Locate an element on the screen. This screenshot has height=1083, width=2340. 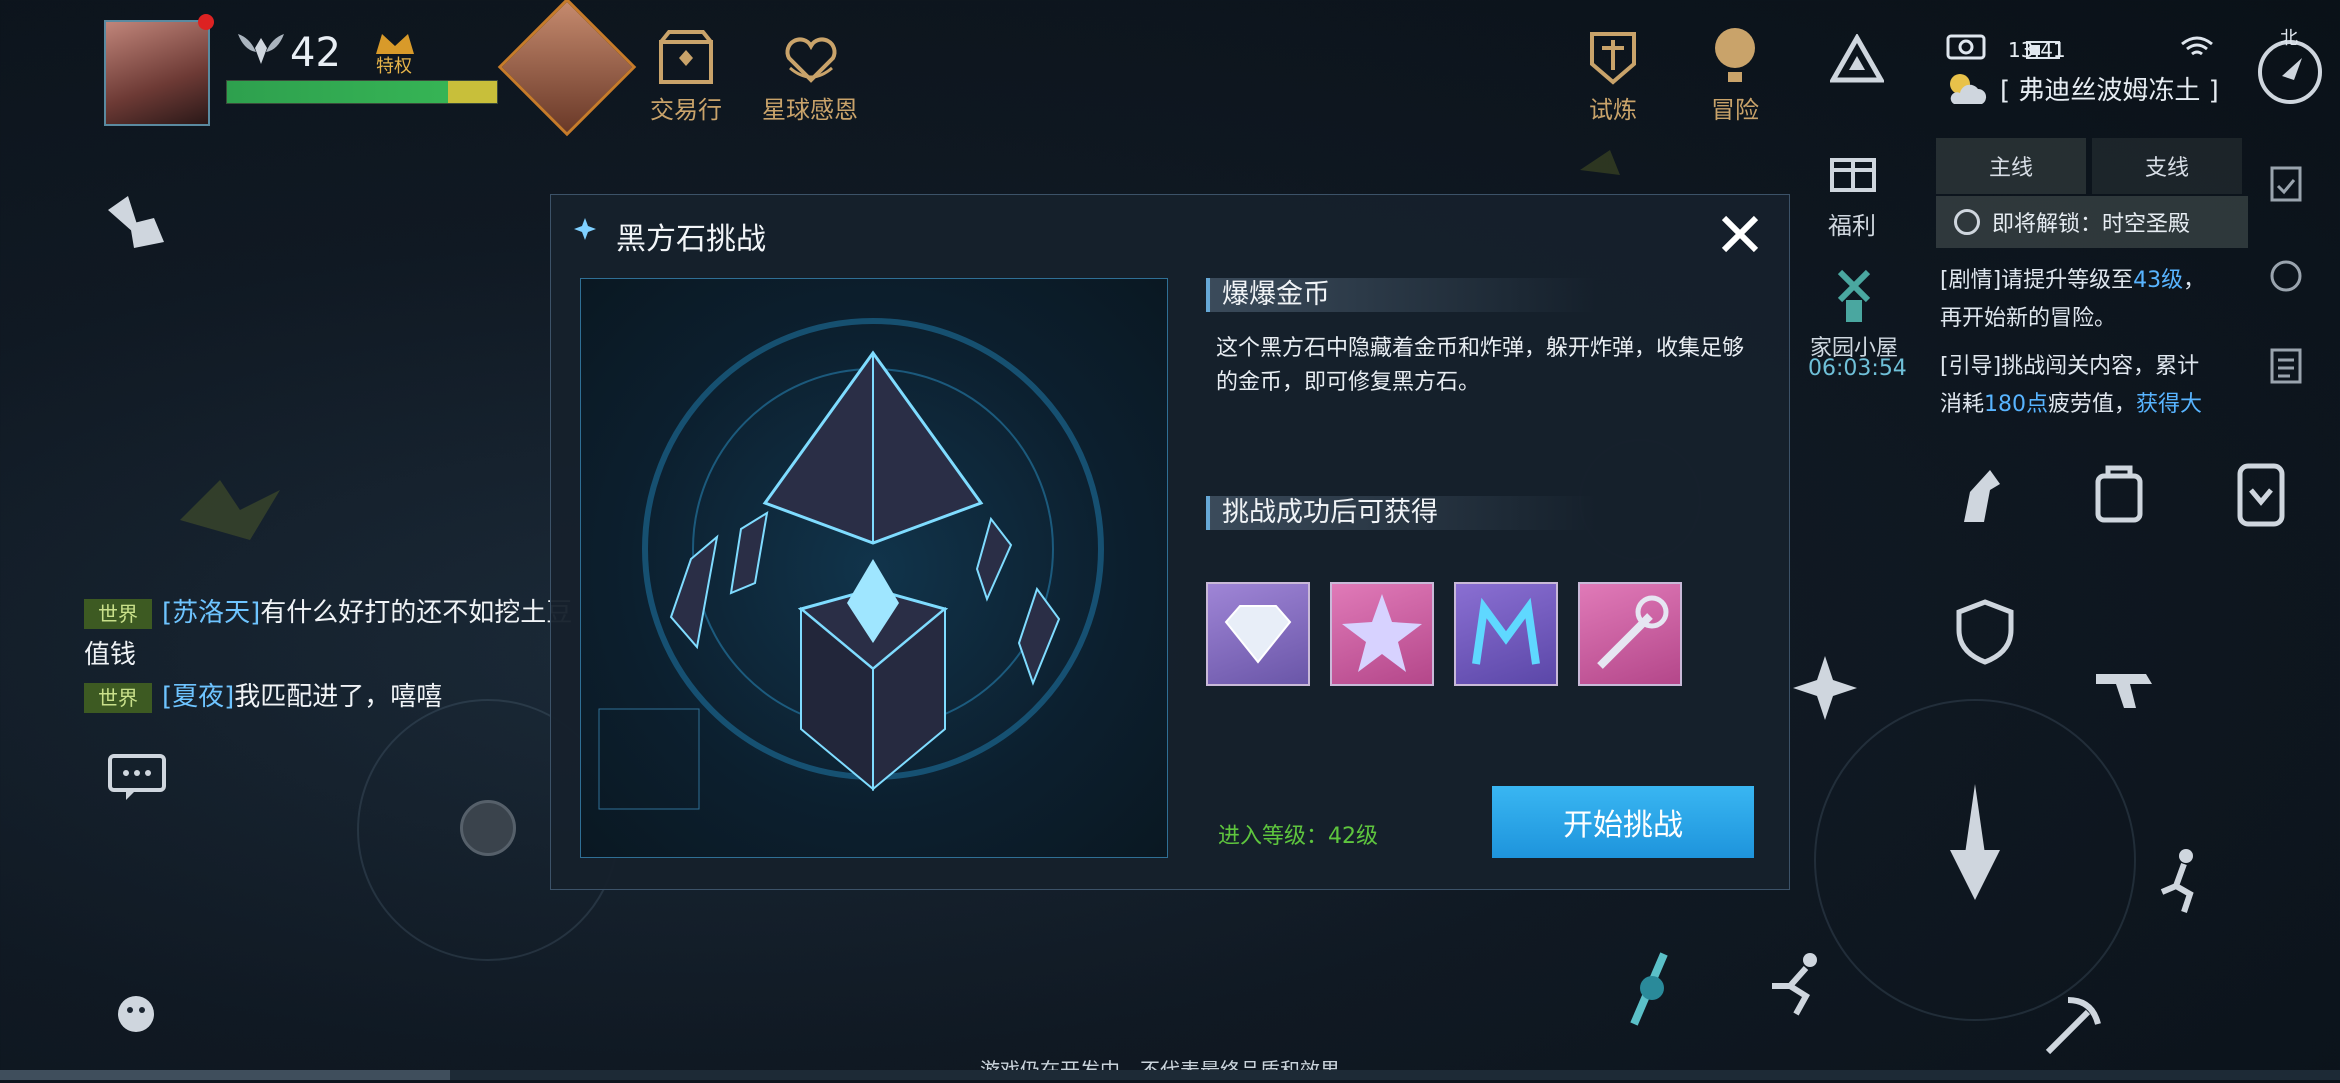
dodge-skill-icon is located at coordinates (2185, 881).